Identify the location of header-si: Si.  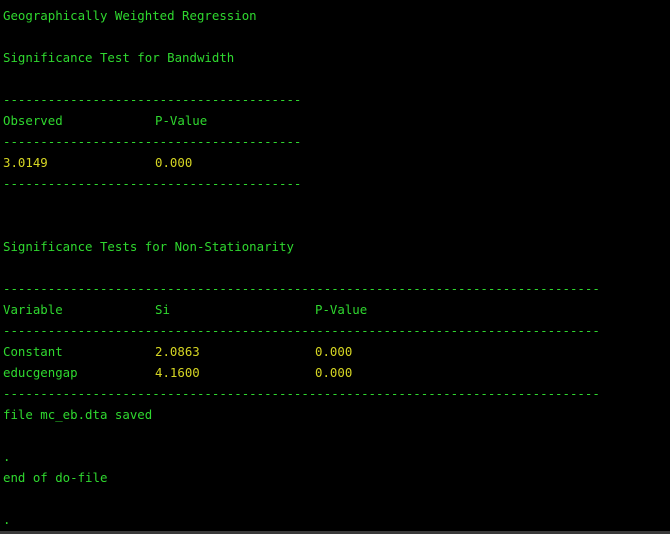
(162, 309).